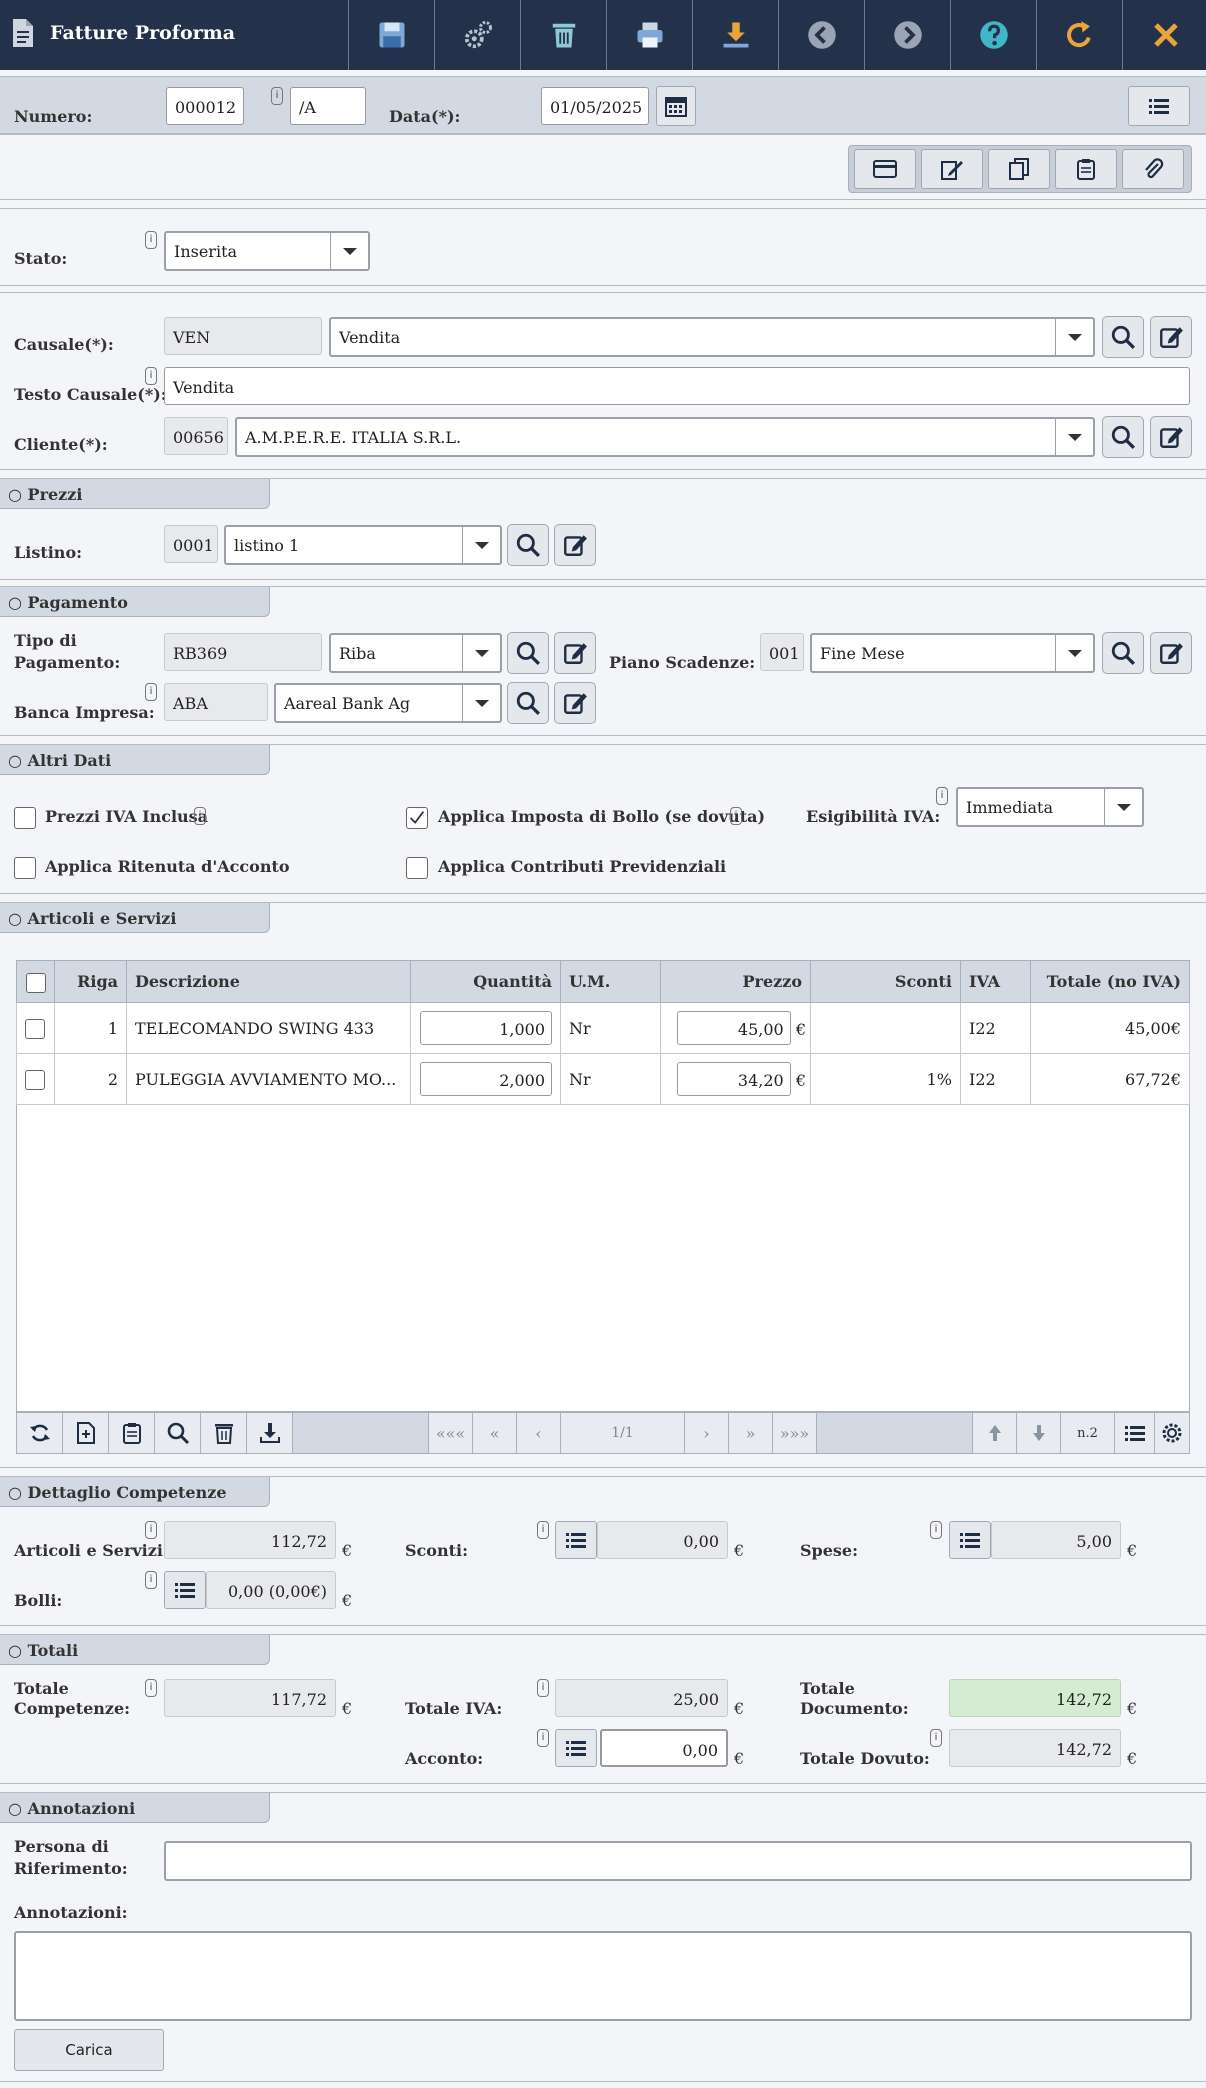 Image resolution: width=1206 pixels, height=2088 pixels. I want to click on close-button, so click(1164, 35).